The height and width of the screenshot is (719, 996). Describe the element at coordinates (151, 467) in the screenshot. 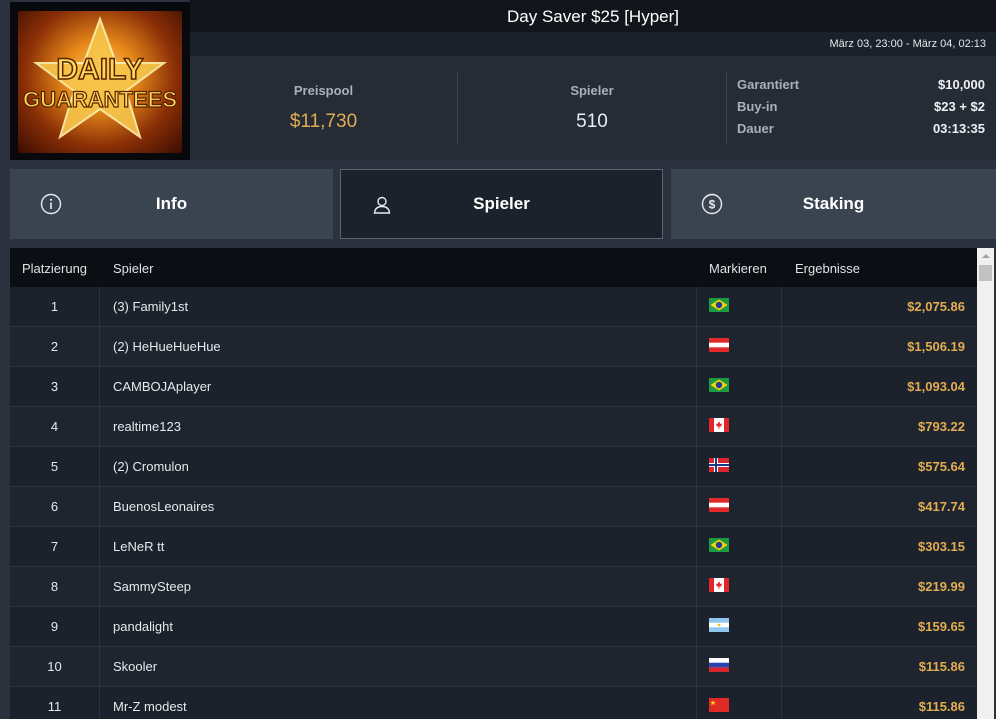

I see `player-name: (2) Cromulon` at that location.